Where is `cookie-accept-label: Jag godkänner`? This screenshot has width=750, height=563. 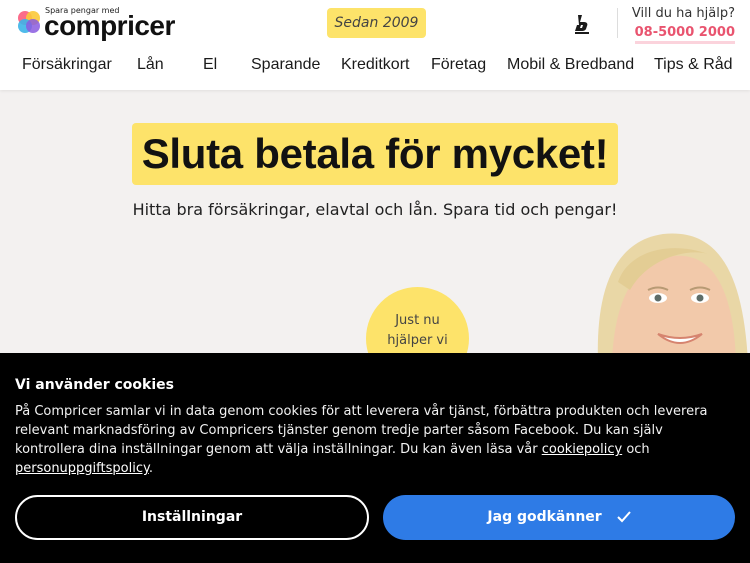
cookie-accept-label: Jag godkänner is located at coordinates (544, 517).